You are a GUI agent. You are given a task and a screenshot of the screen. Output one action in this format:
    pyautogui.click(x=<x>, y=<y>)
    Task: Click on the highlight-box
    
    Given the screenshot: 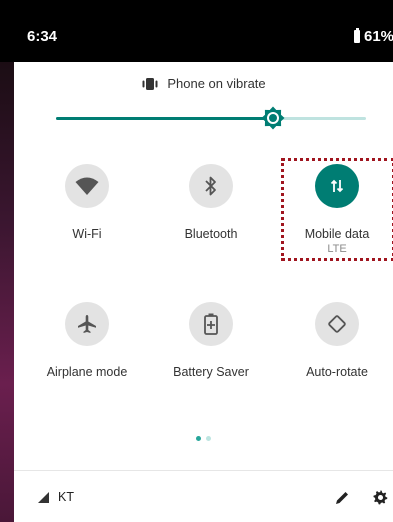 What is the action you would take?
    pyautogui.click(x=337, y=209)
    